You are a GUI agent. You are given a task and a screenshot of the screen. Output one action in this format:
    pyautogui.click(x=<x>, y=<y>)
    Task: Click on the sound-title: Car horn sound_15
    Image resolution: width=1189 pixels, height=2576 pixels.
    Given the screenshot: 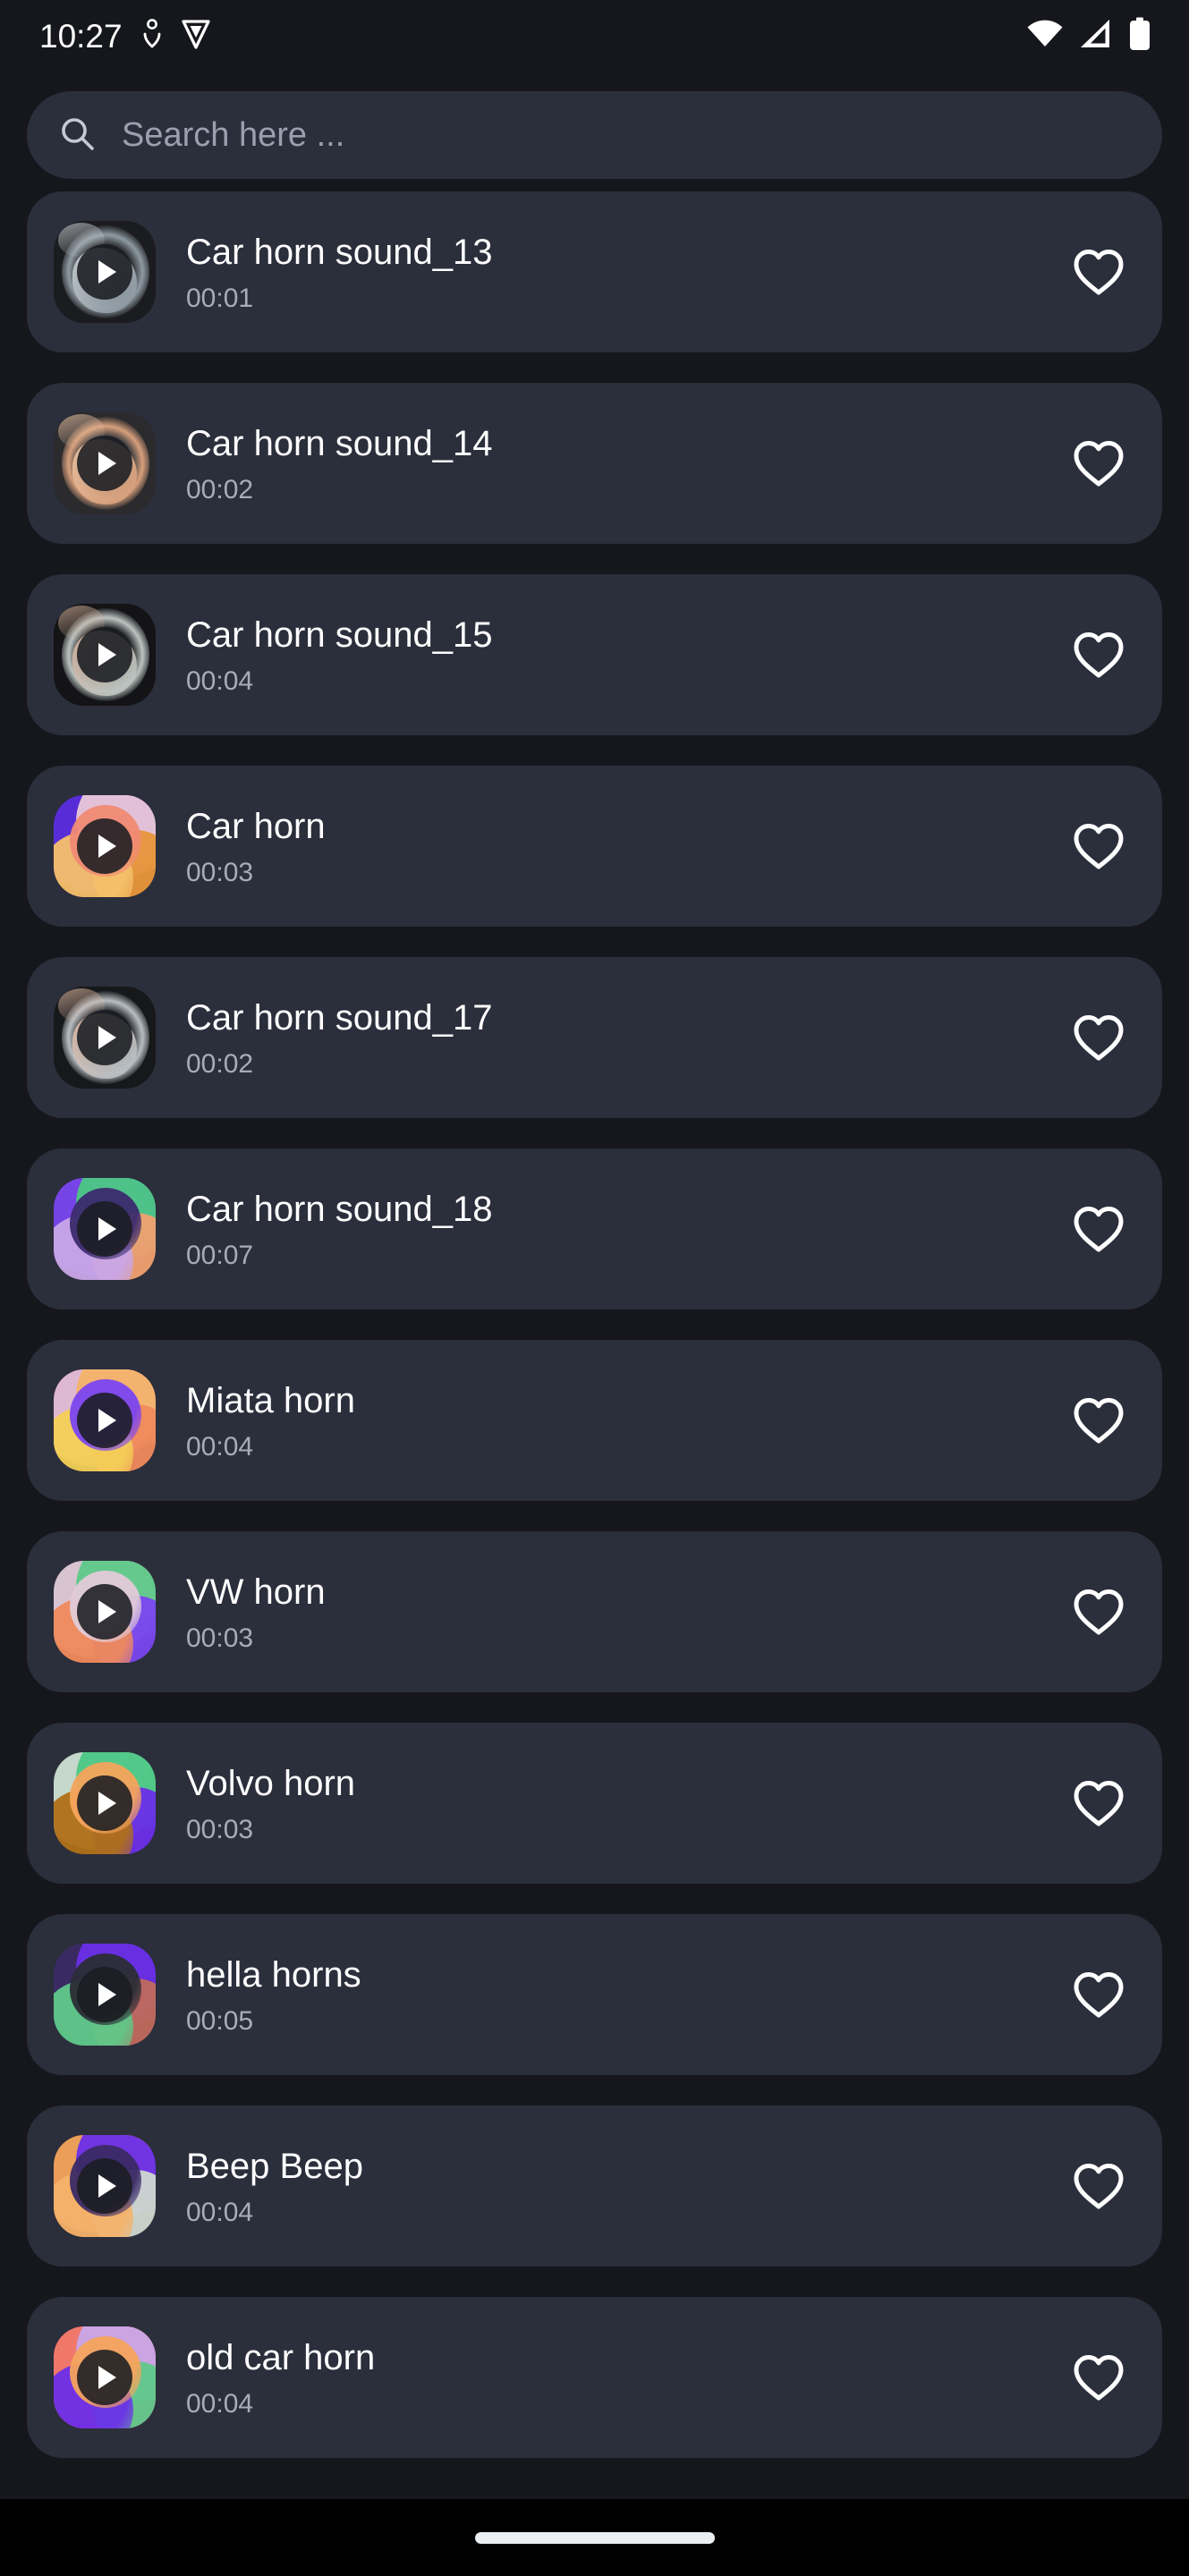 What is the action you would take?
    pyautogui.click(x=339, y=634)
    